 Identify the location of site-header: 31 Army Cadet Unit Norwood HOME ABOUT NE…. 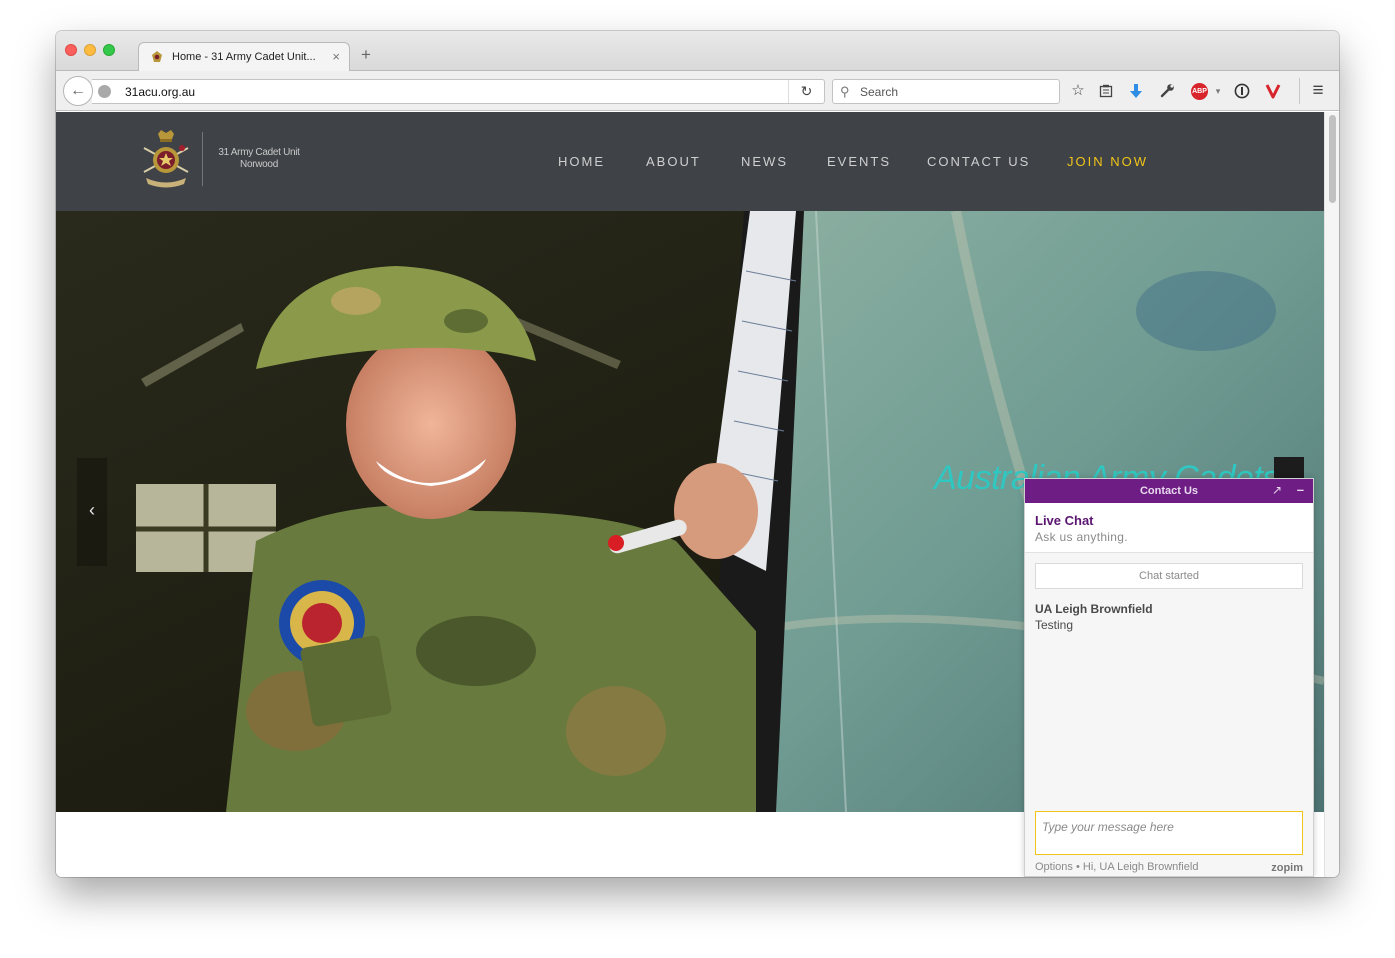
(690, 161).